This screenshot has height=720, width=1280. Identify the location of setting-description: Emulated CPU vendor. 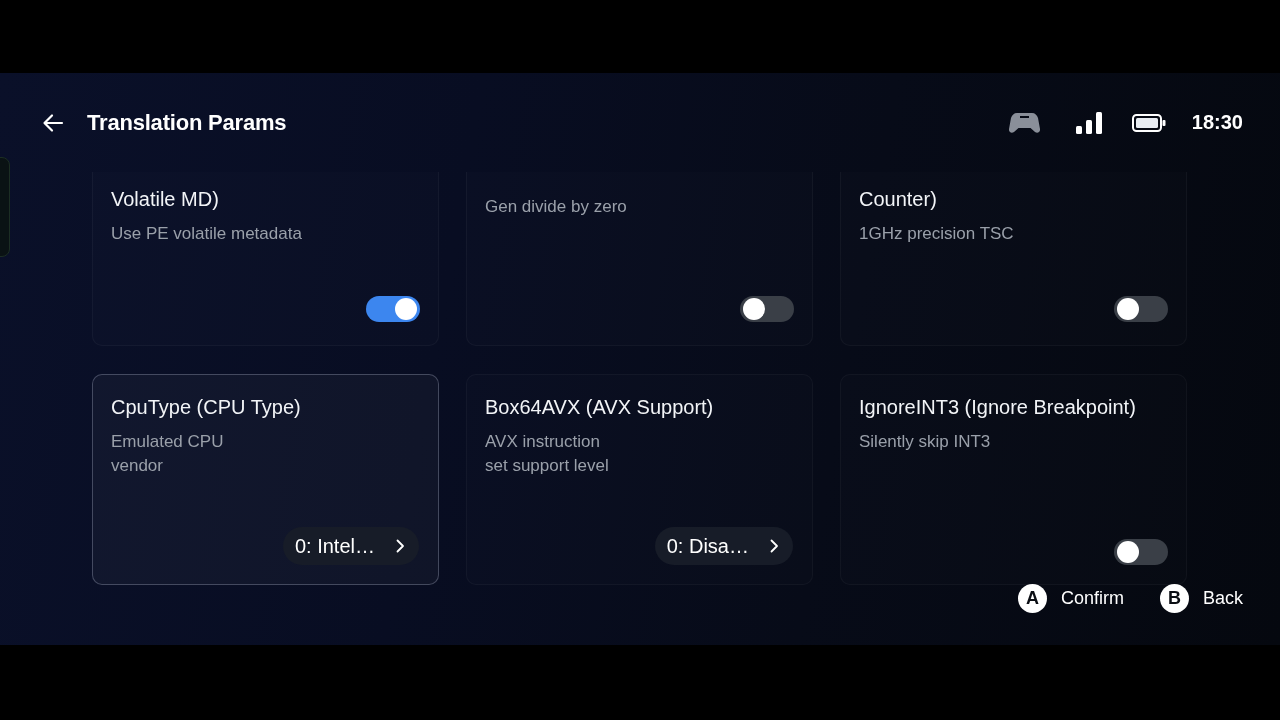
(167, 454).